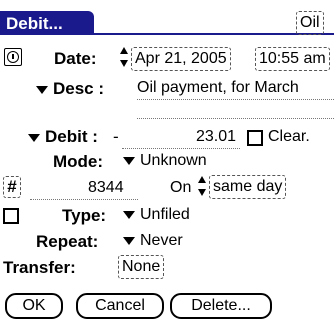  I want to click on desc-dropdown: Desc :, so click(70, 88).